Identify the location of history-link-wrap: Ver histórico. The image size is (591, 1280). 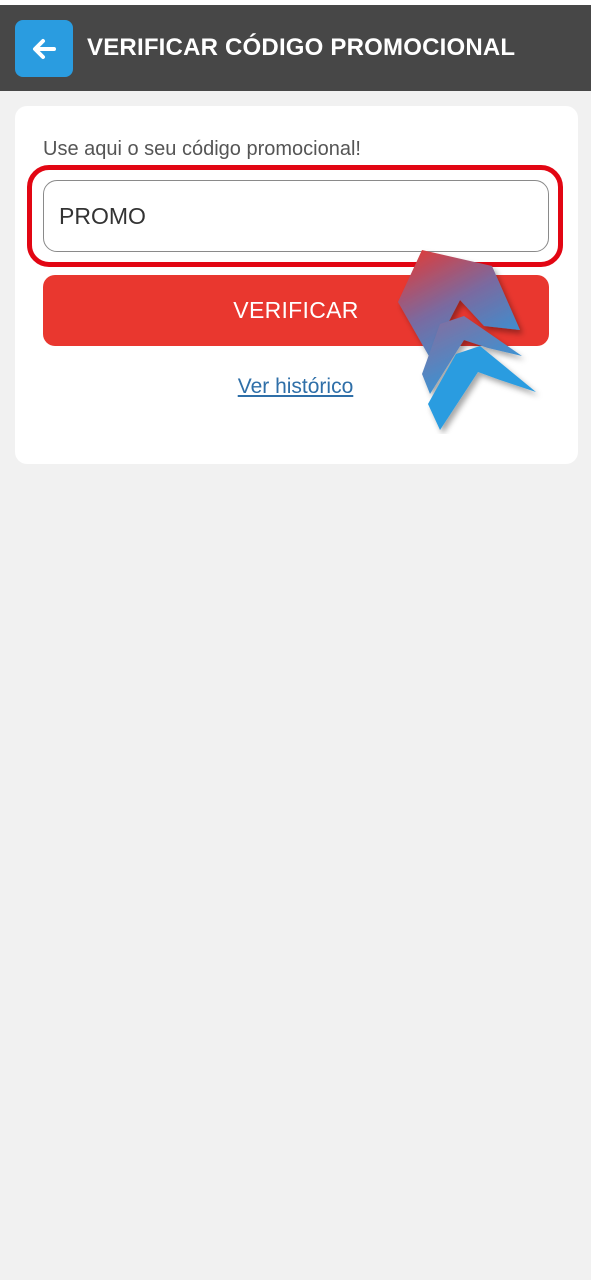
(295, 387).